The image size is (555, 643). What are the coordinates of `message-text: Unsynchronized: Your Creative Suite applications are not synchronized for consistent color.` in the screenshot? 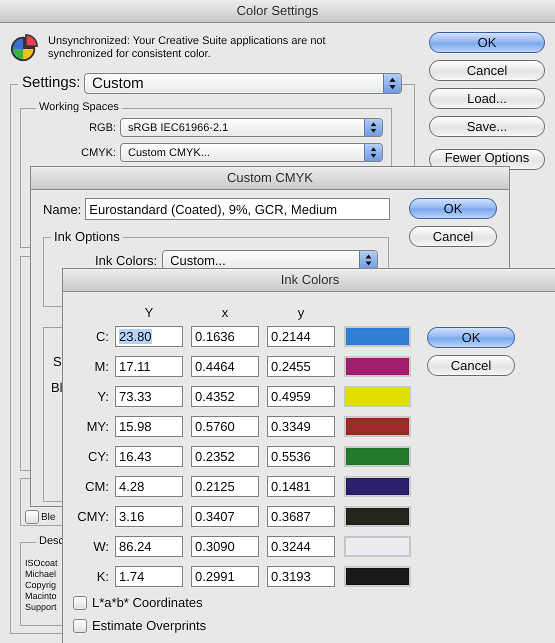 It's located at (187, 48).